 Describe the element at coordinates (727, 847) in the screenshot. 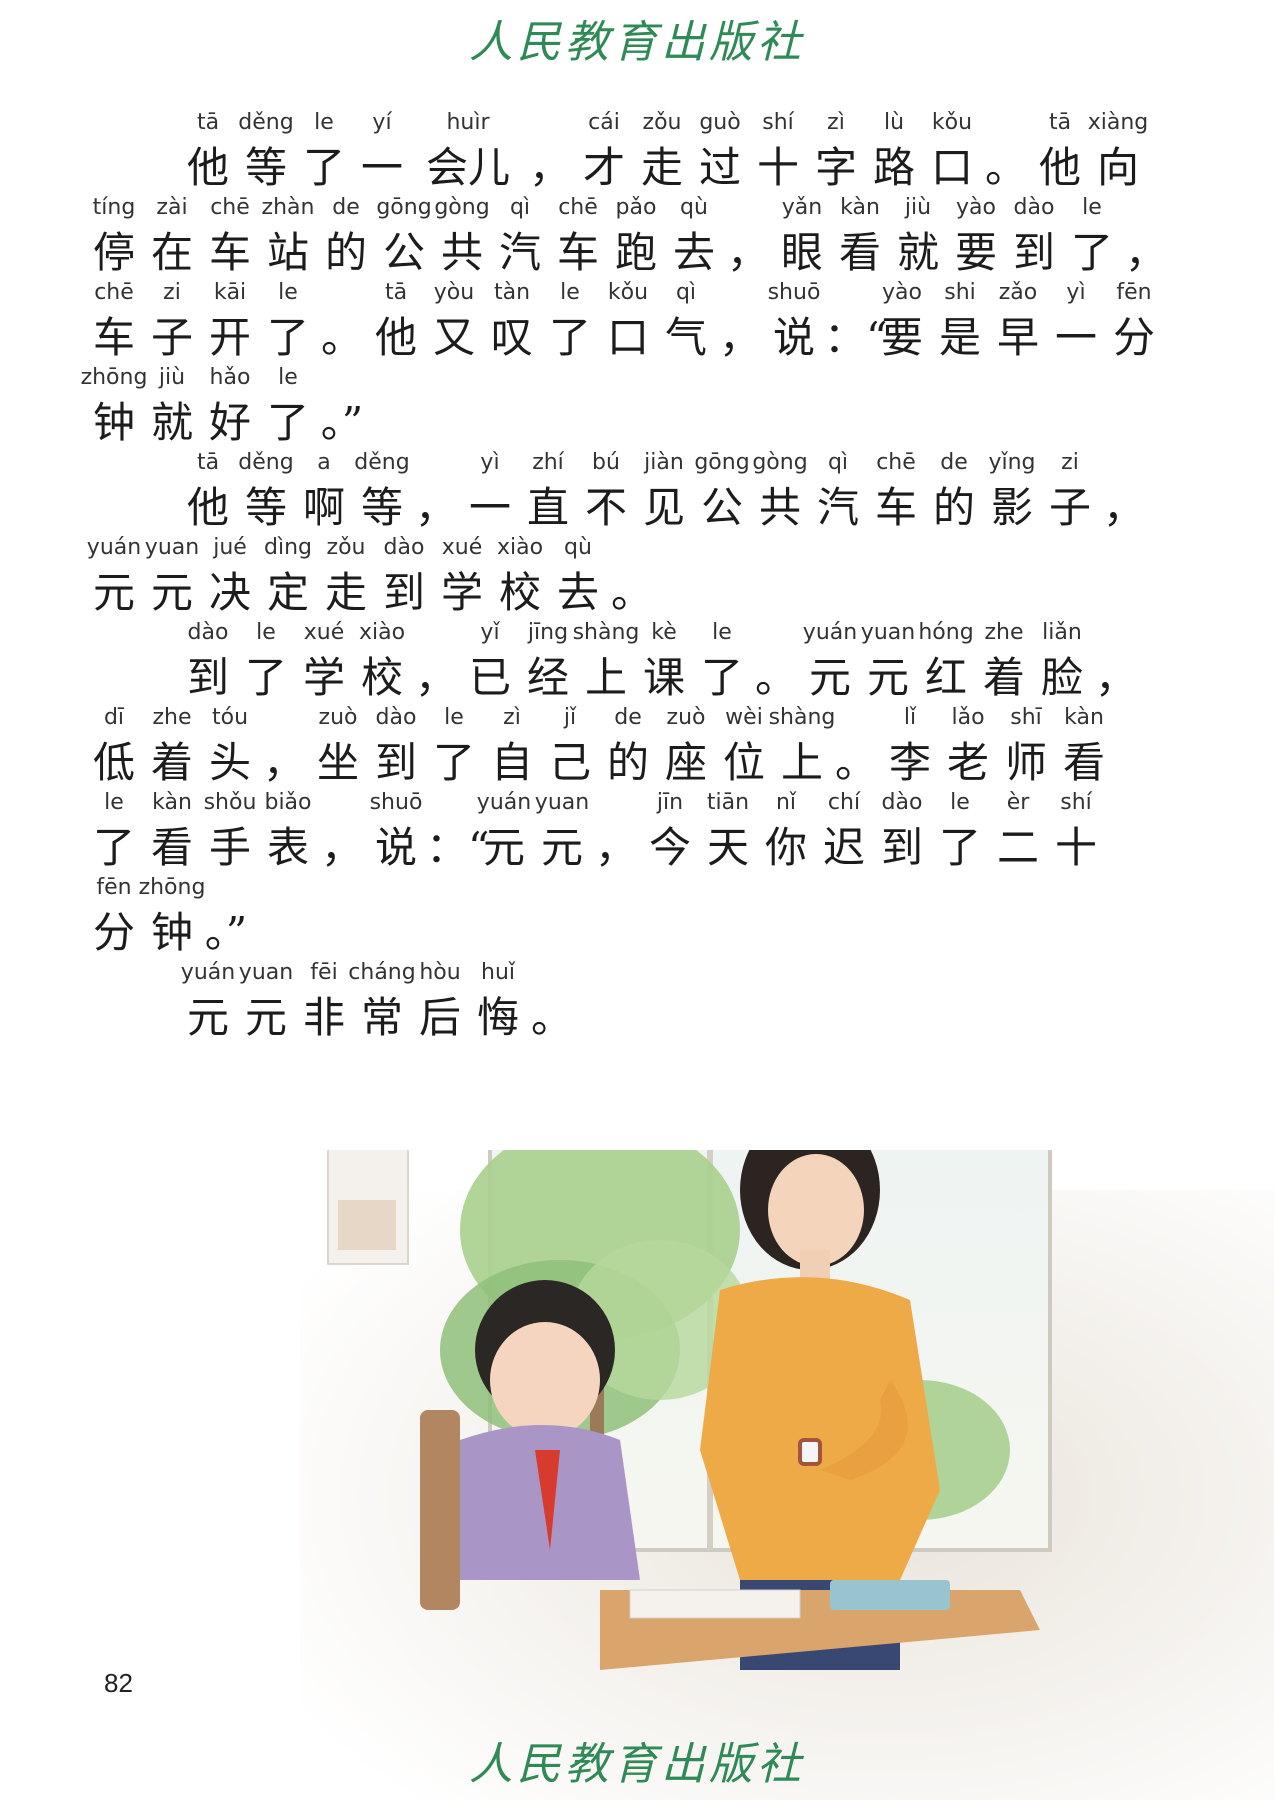

I see `hanzi: 天` at that location.